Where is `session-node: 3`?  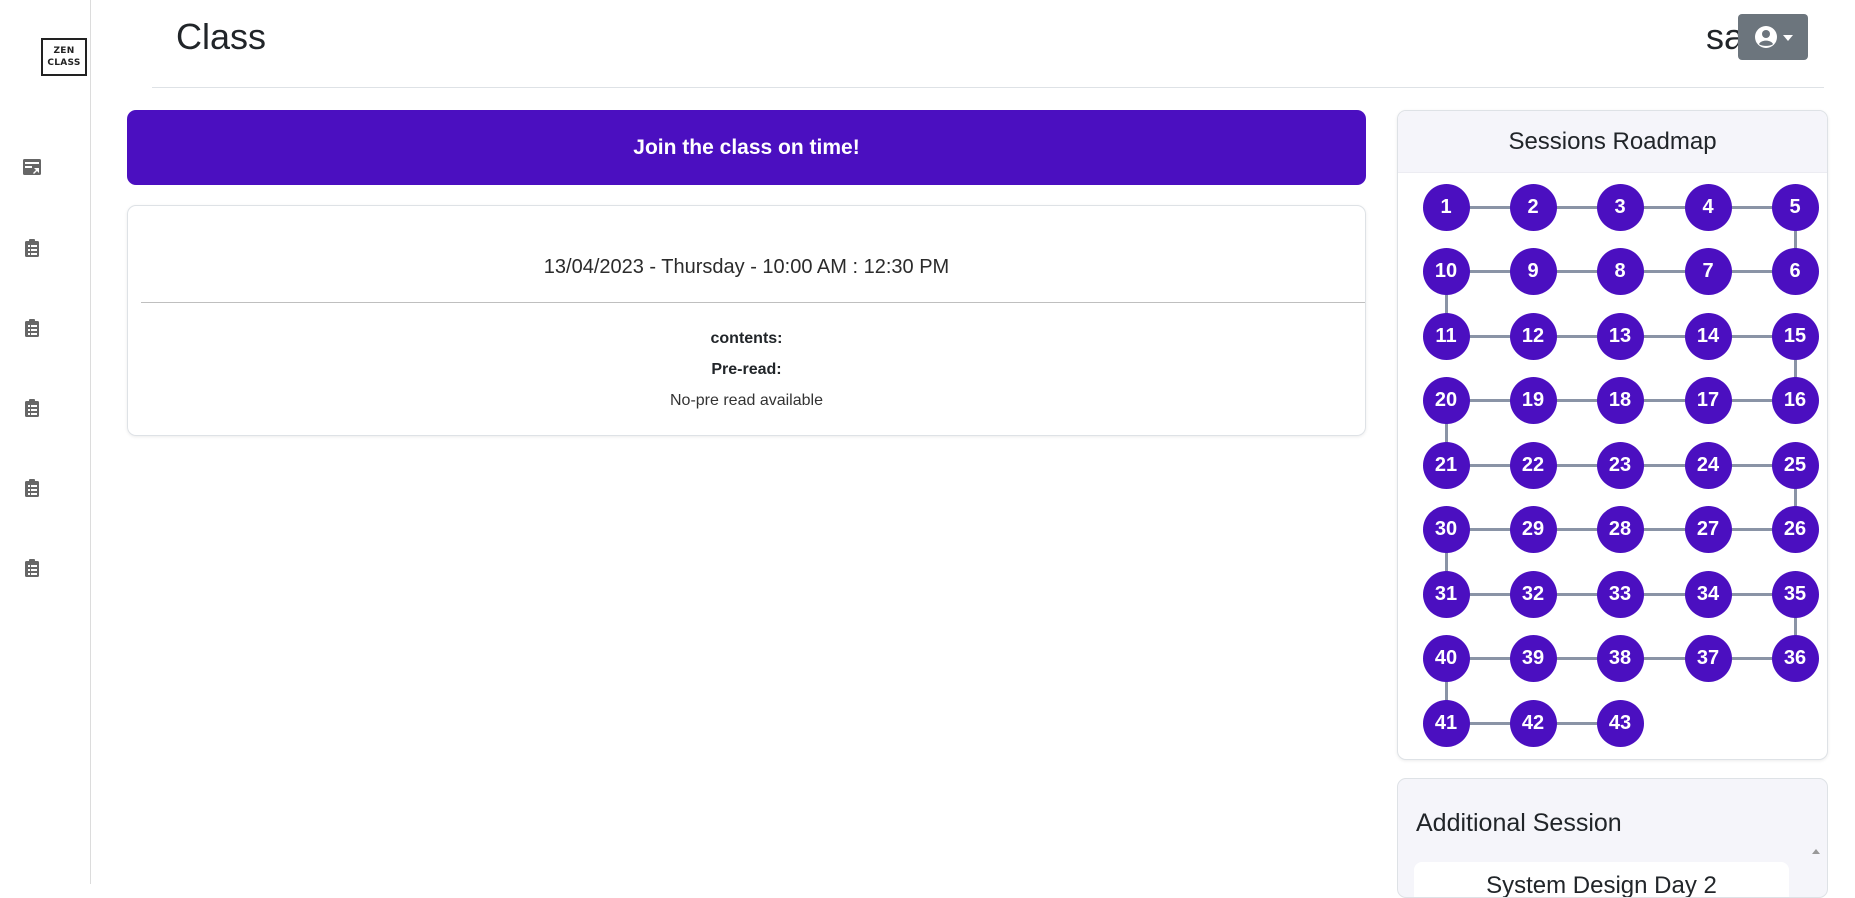
session-node: 3 is located at coordinates (1620, 207).